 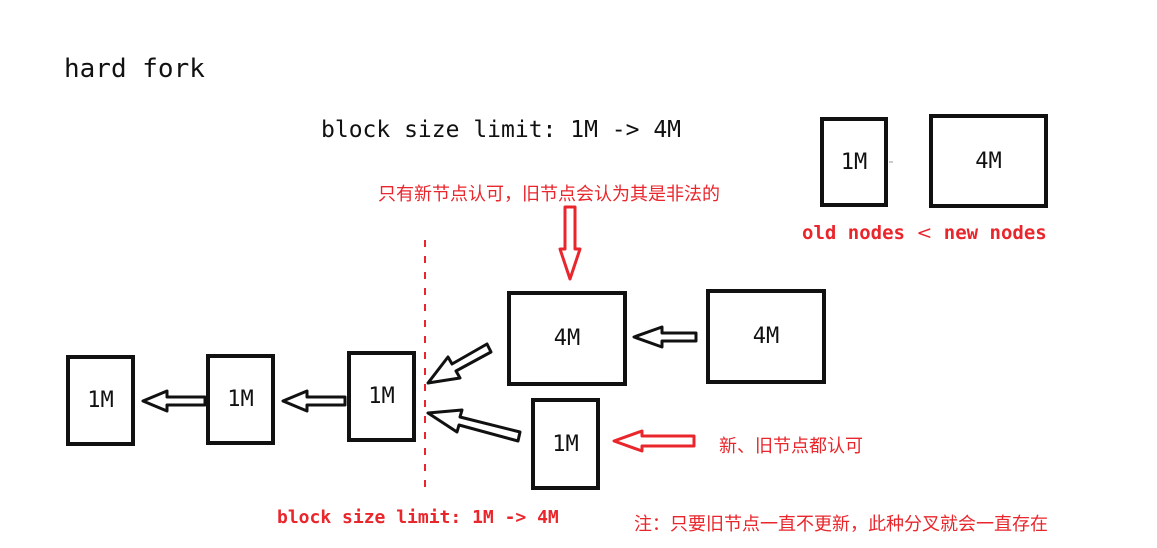 What do you see at coordinates (474, 425) in the screenshot?
I see `arrow-old-branch-to-main-icon` at bounding box center [474, 425].